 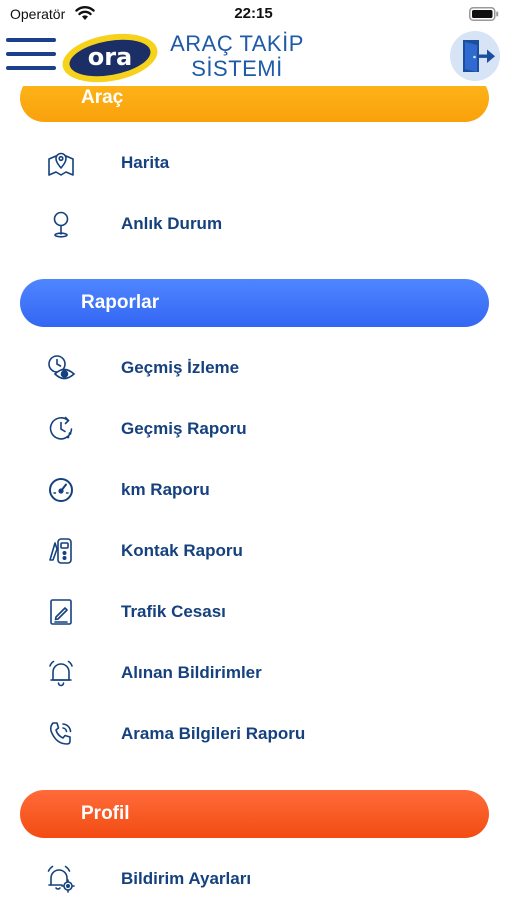 I want to click on clock: 22:15, so click(x=253, y=13).